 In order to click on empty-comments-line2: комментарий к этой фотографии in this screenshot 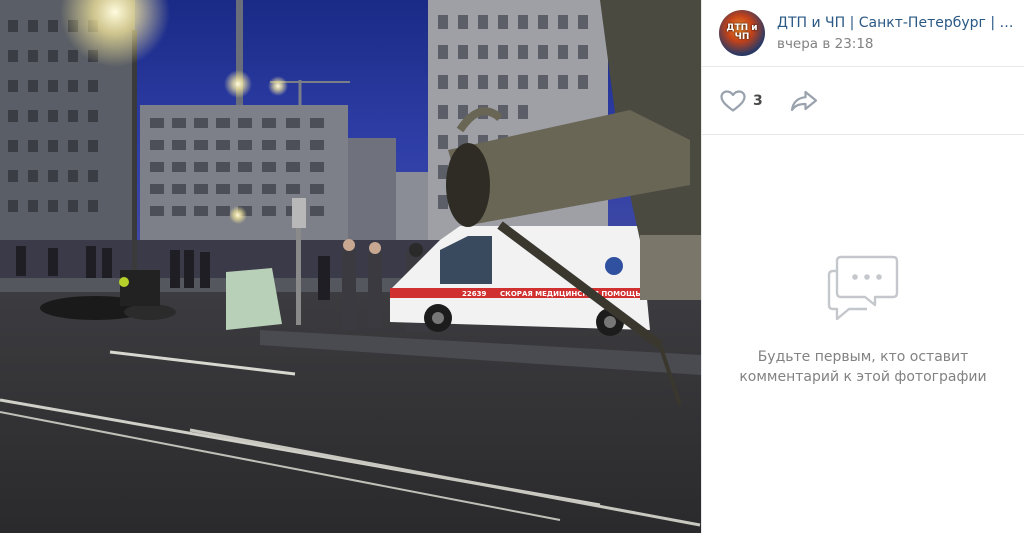, I will do `click(863, 377)`.